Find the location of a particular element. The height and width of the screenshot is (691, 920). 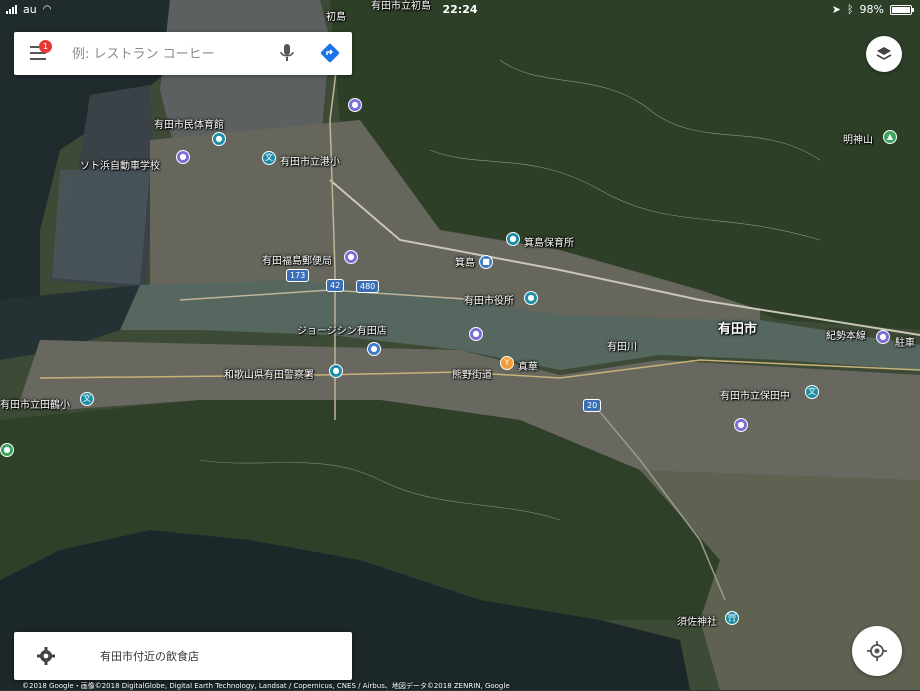

park-icon: ● is located at coordinates (7, 450).